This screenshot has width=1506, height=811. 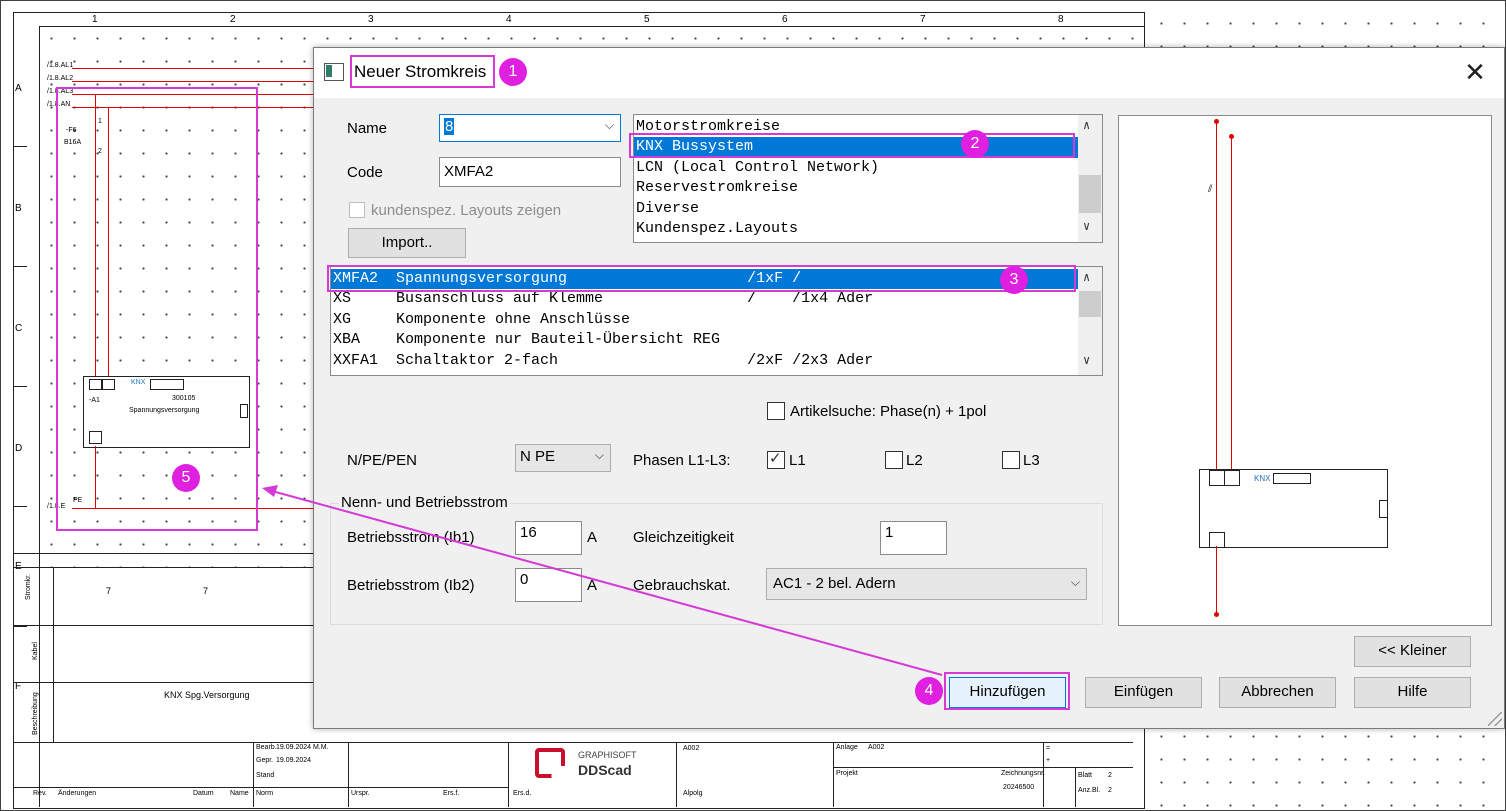 I want to click on annotation-arrow, so click(x=602, y=580).